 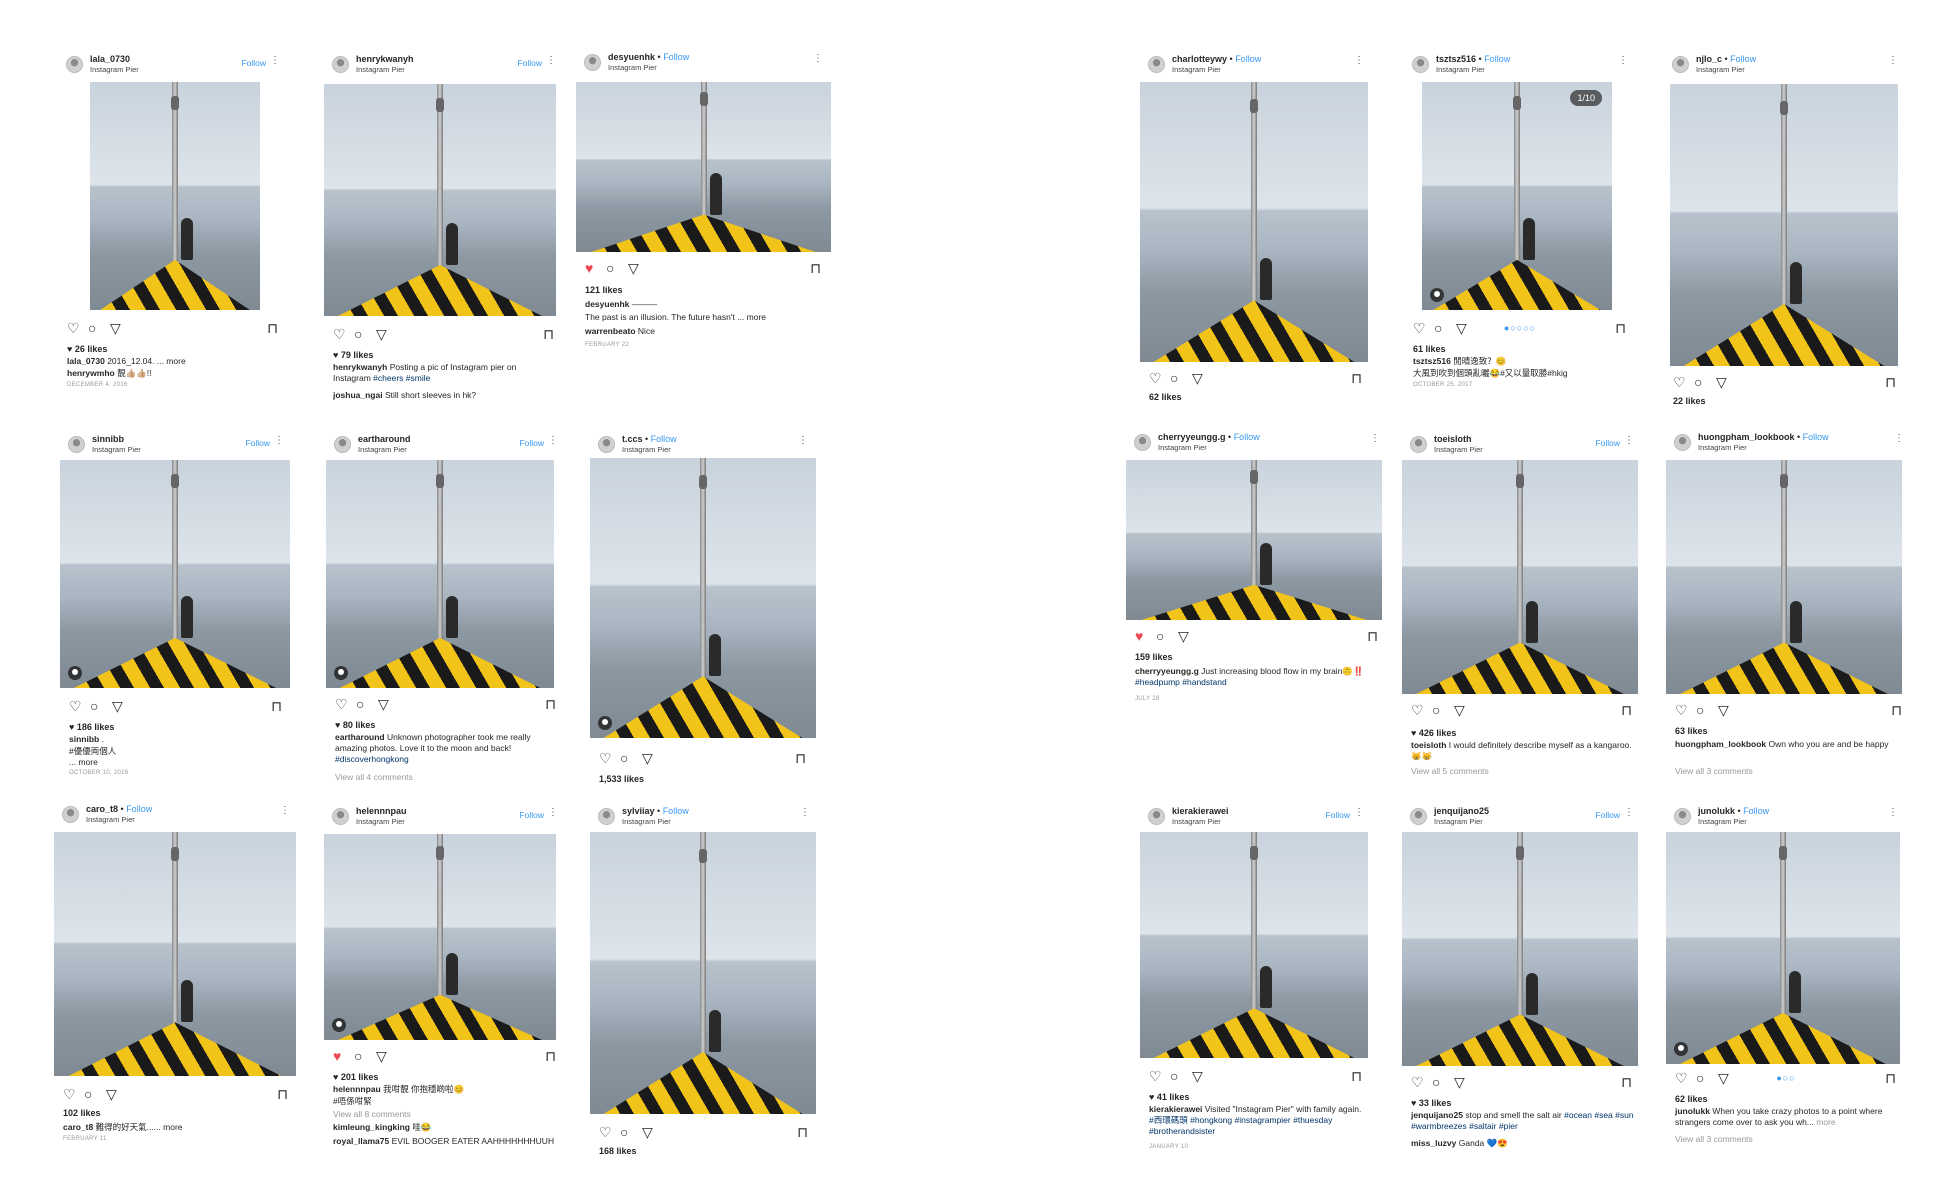 I want to click on username: helennnpau, so click(x=381, y=811).